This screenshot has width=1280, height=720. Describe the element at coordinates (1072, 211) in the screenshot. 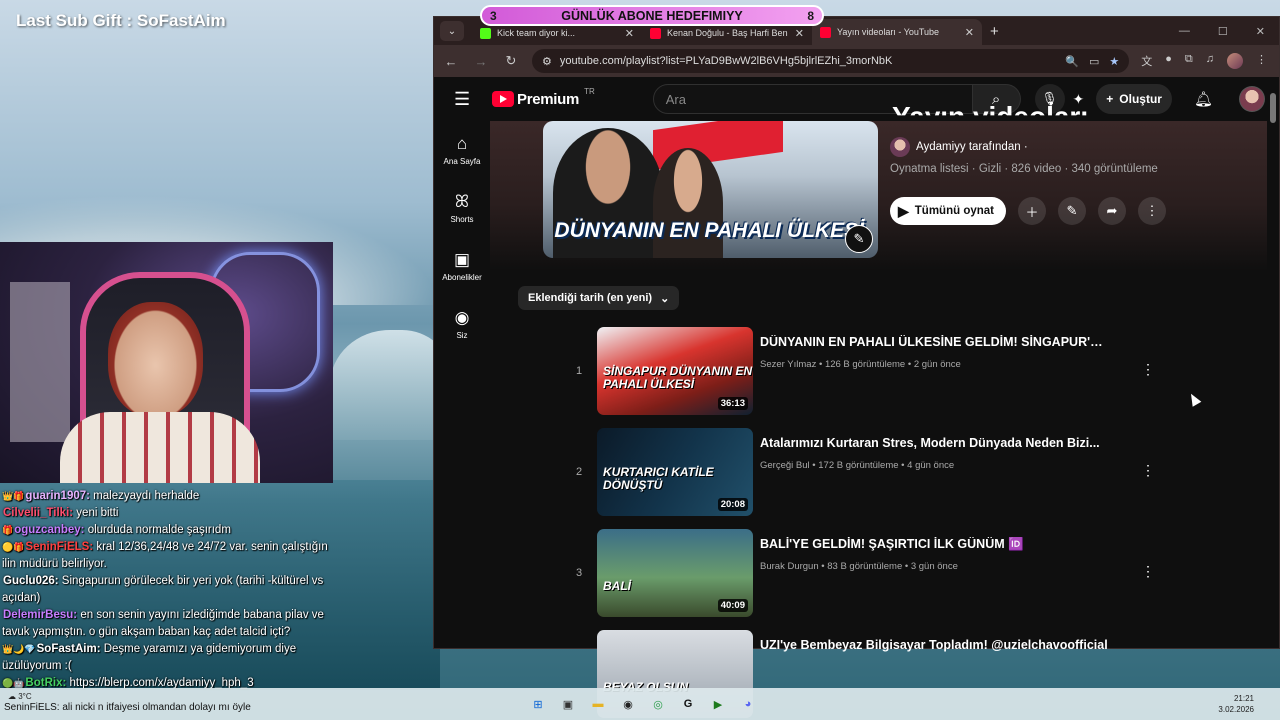

I see `edit-icon: ✎` at that location.